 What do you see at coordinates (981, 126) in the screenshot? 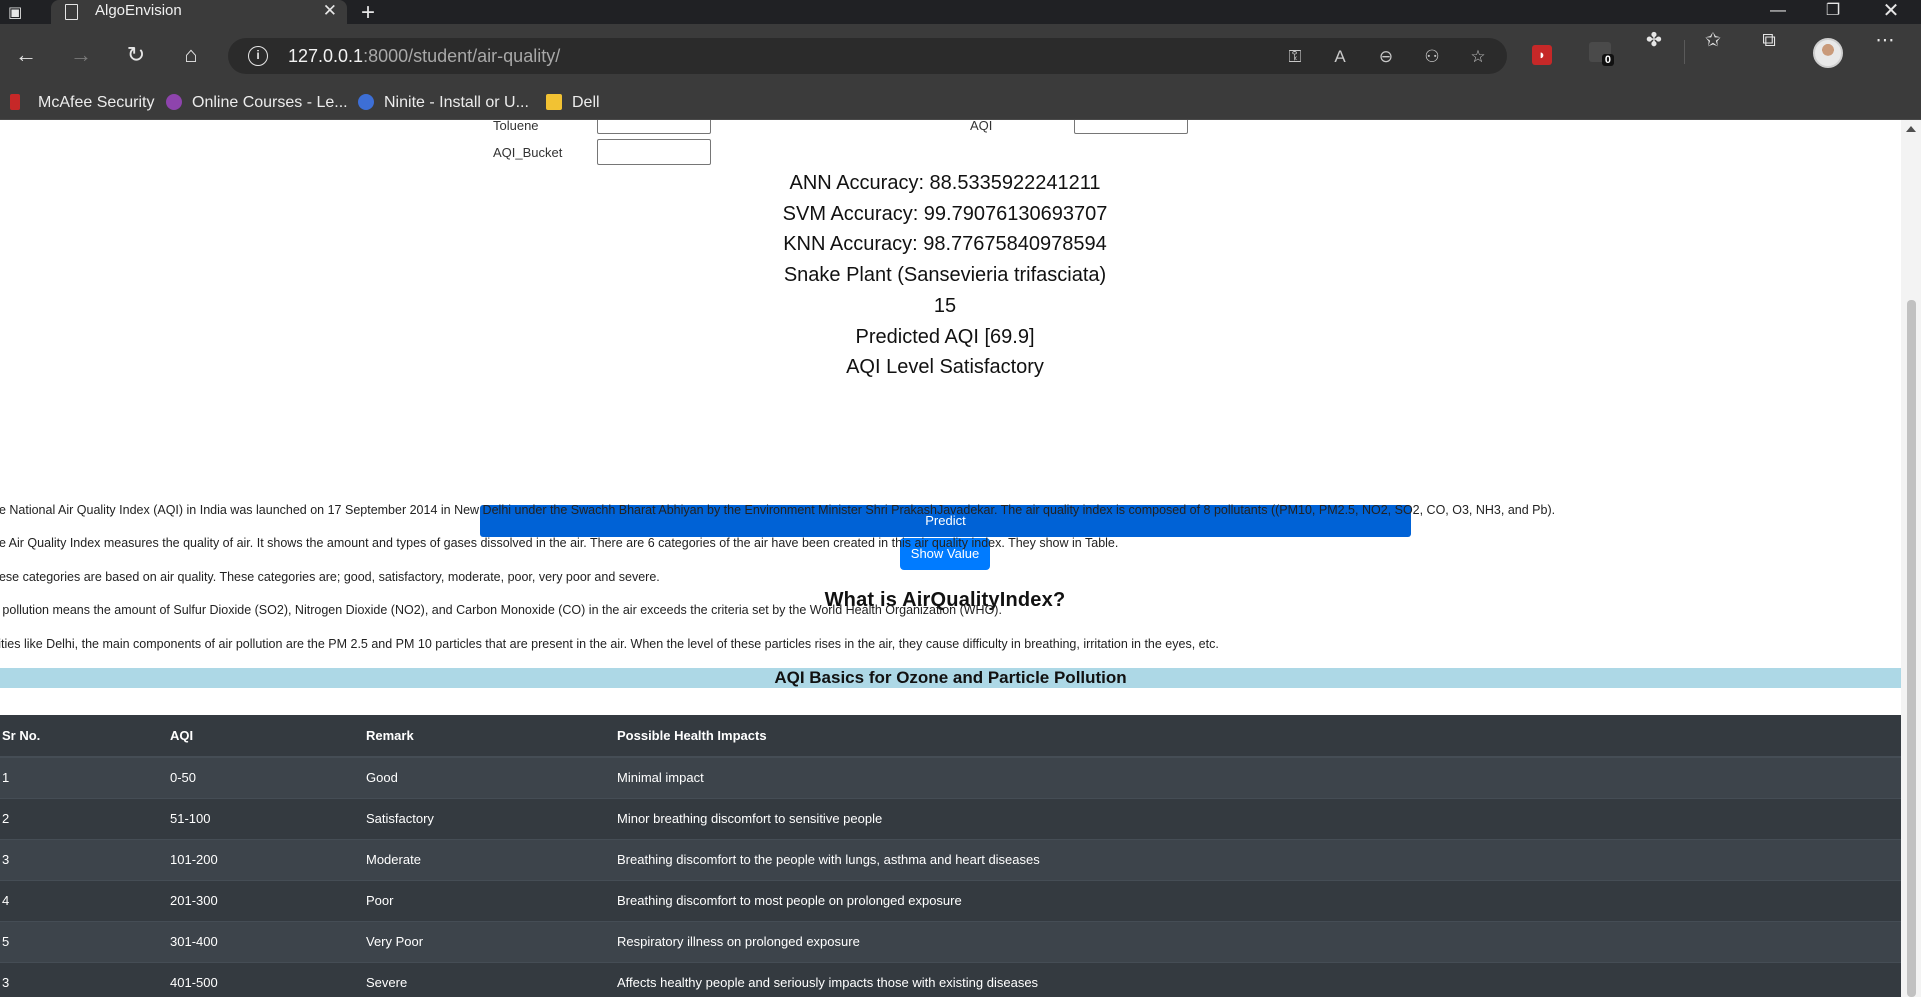
I see `aqi-label: AQI` at bounding box center [981, 126].